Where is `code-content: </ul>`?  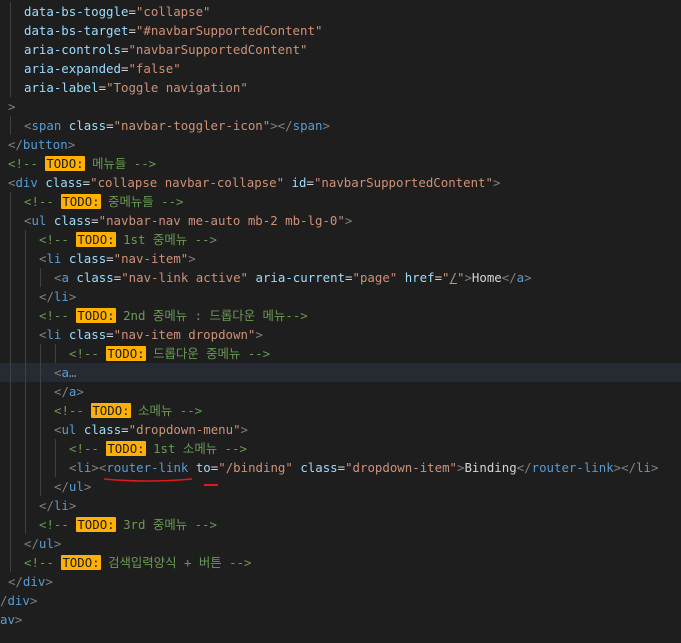
code-content: </ul> is located at coordinates (72, 486).